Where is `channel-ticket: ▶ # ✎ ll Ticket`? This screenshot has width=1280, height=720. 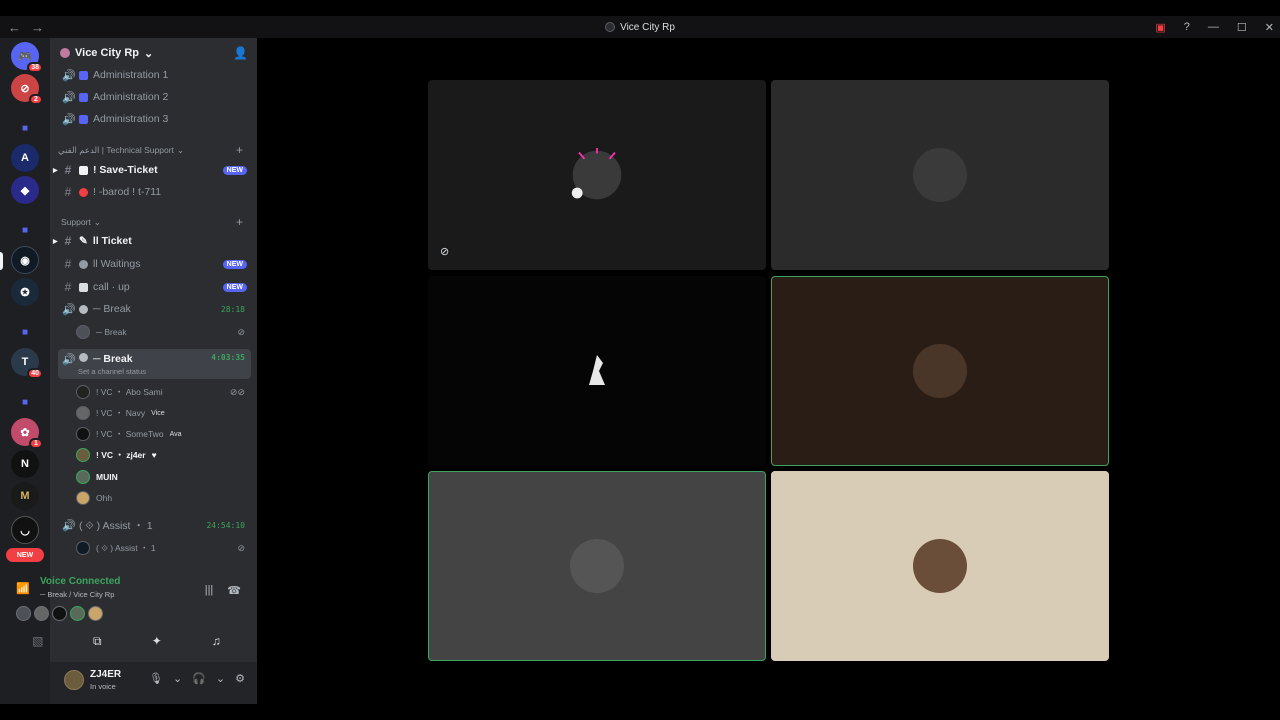
channel-ticket: ▶ # ✎ ll Ticket is located at coordinates (152, 241).